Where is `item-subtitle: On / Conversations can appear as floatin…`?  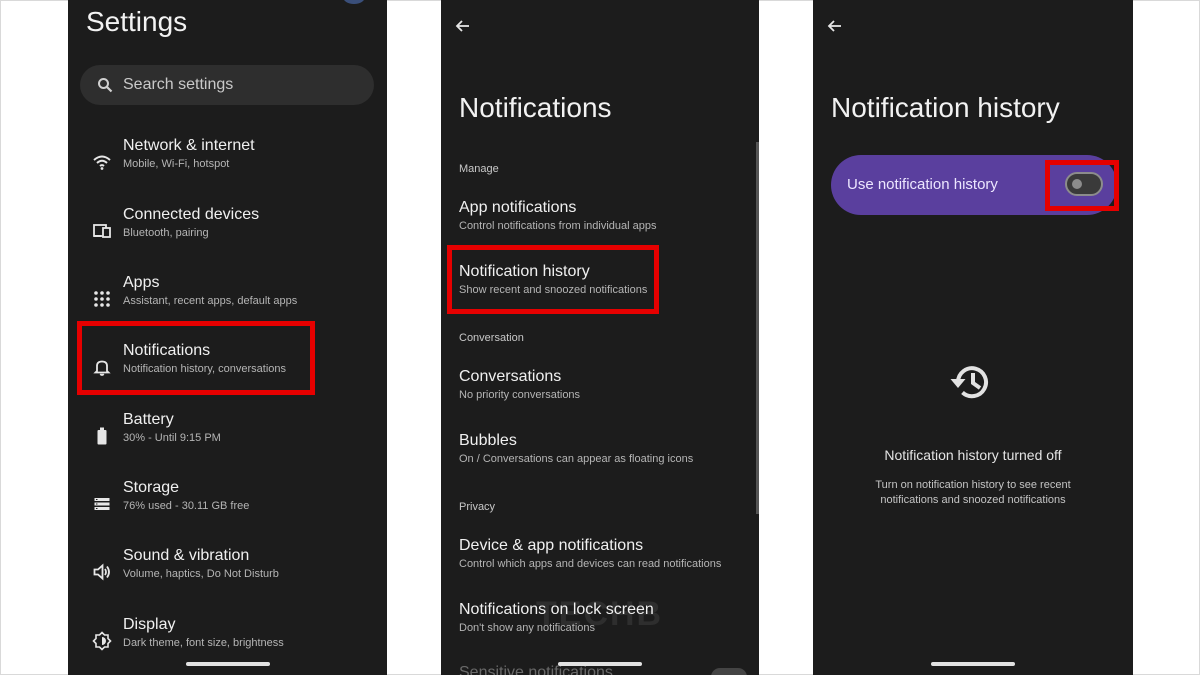
item-subtitle: On / Conversations can appear as floatin… is located at coordinates (576, 459).